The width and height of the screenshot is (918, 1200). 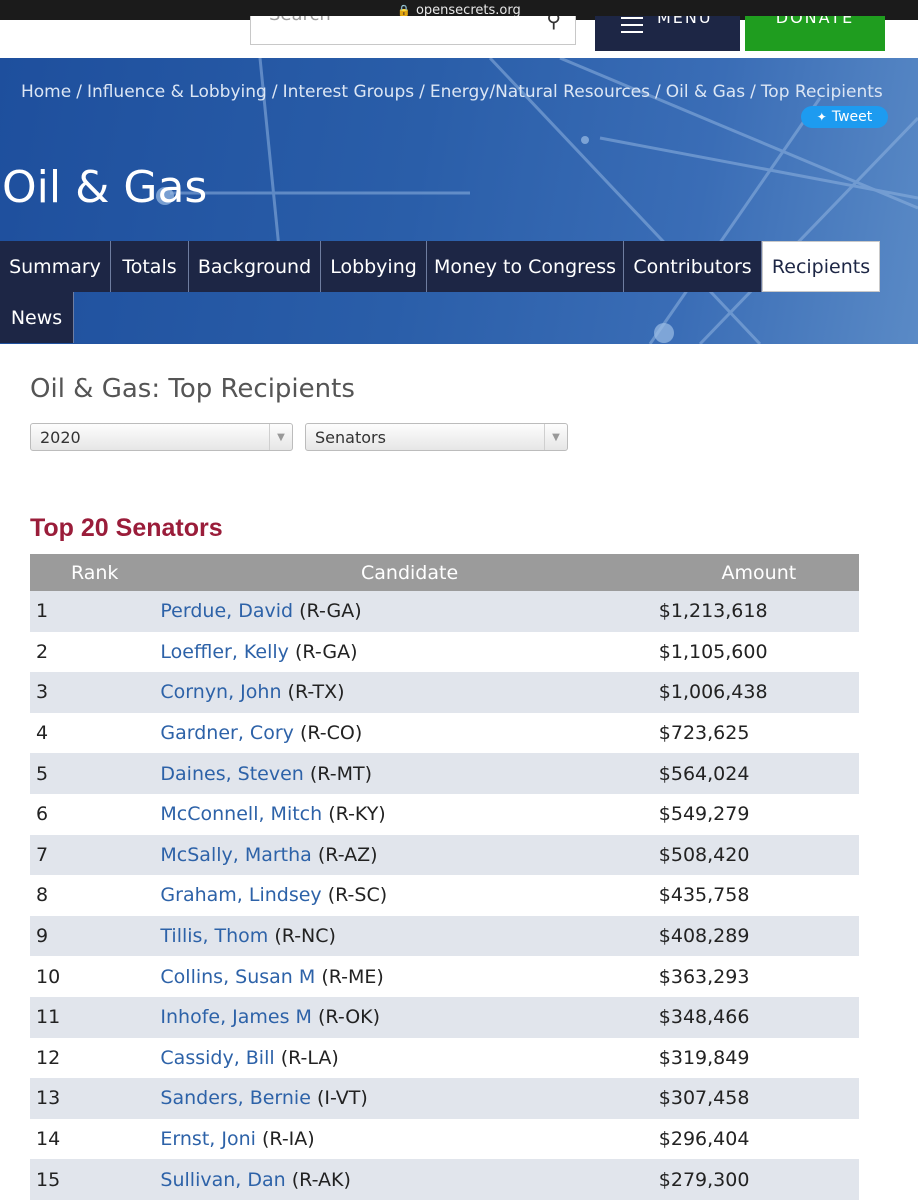 I want to click on amount-cell: $307,458, so click(x=758, y=1098).